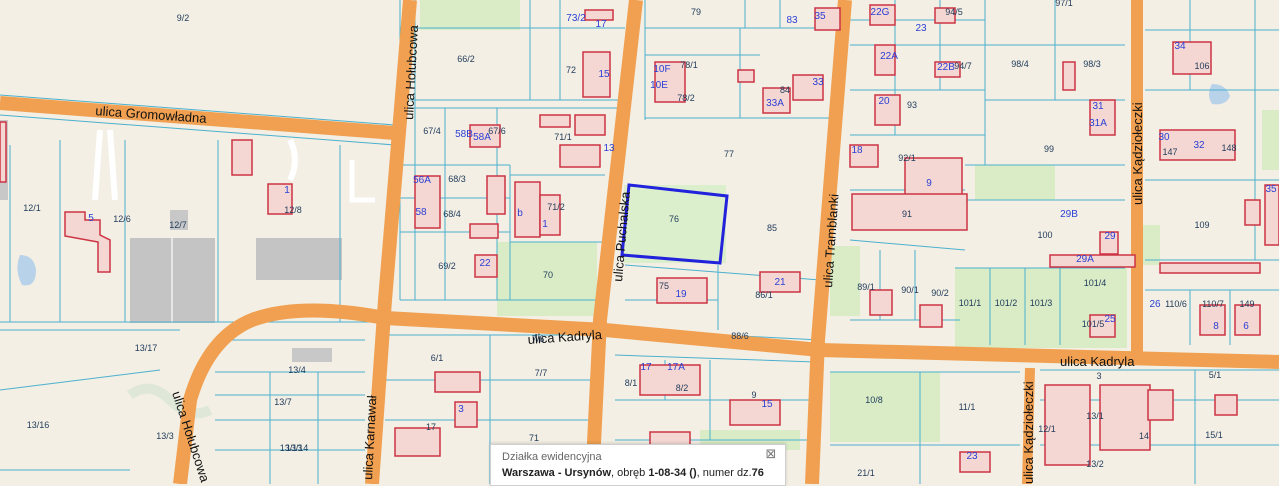 The width and height of the screenshot is (1279, 486). Describe the element at coordinates (1214, 435) in the screenshot. I see `parcel-number-label: 15/1` at that location.